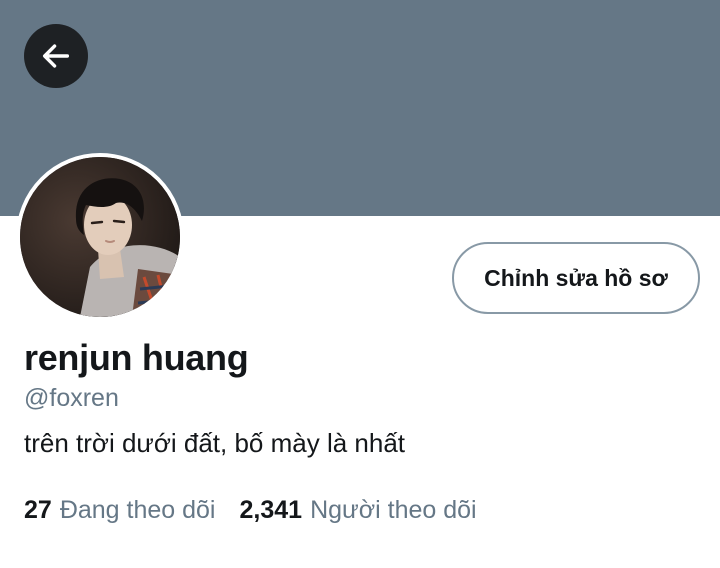 This screenshot has height=568, width=720. Describe the element at coordinates (38, 510) in the screenshot. I see `following-count: 27` at that location.